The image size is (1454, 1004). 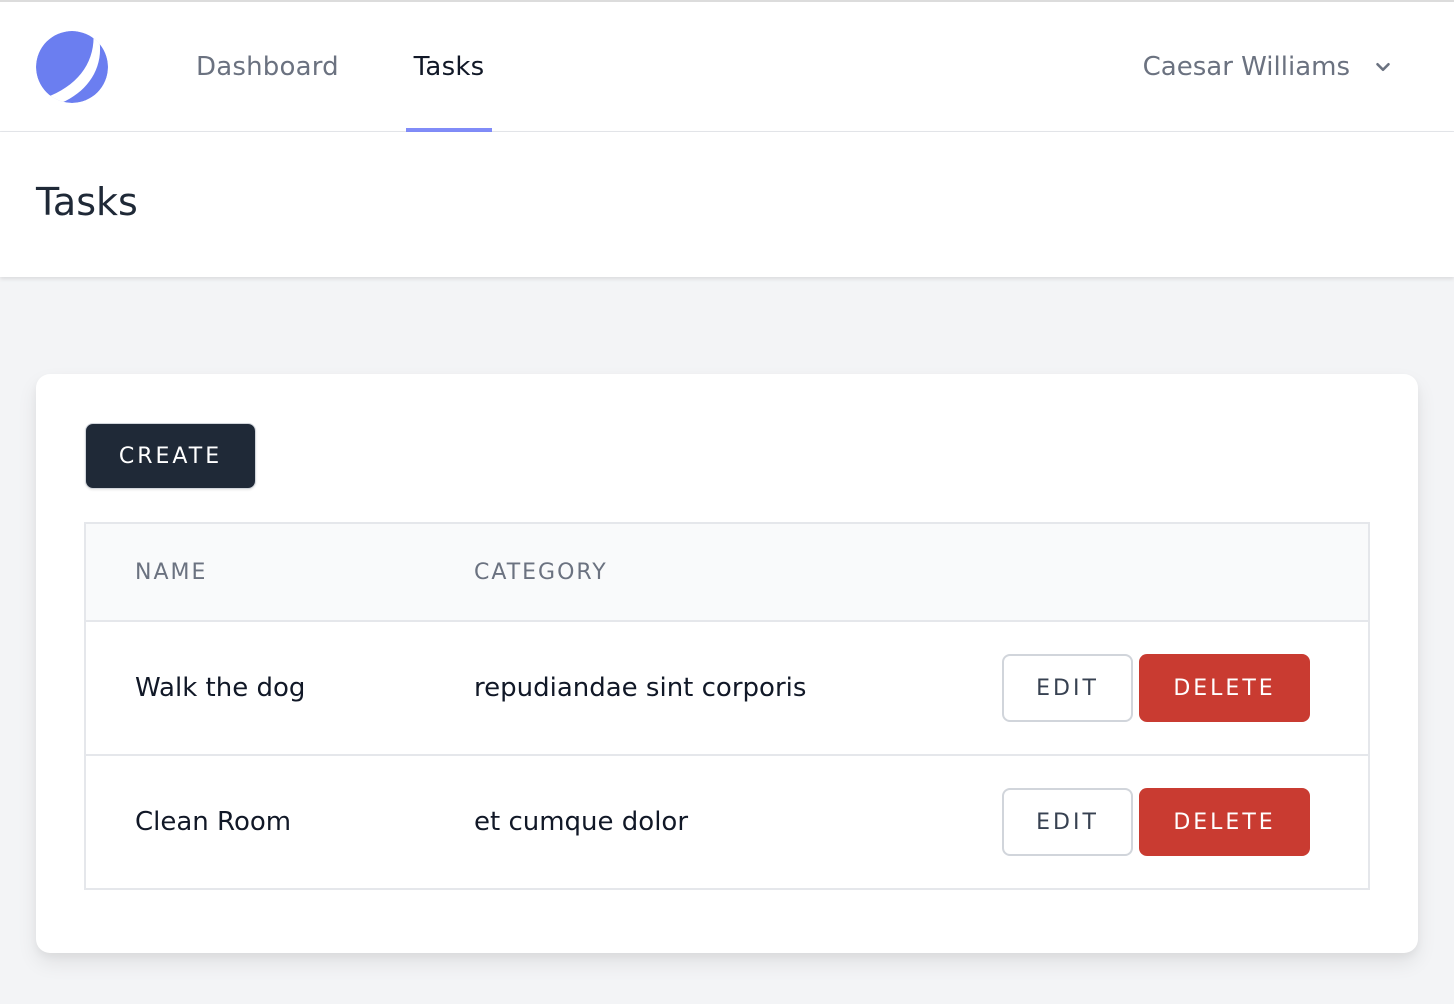 I want to click on page-header: Tasks, so click(x=727, y=204).